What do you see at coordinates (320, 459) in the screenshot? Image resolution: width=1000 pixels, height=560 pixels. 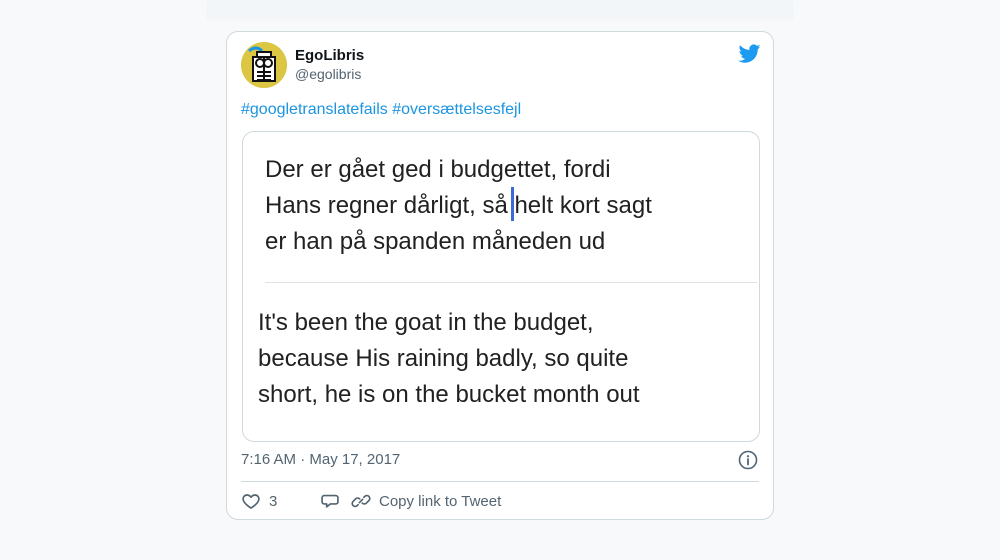 I see `tweet-timestamp: 7:16 AM · May 17, 2017` at bounding box center [320, 459].